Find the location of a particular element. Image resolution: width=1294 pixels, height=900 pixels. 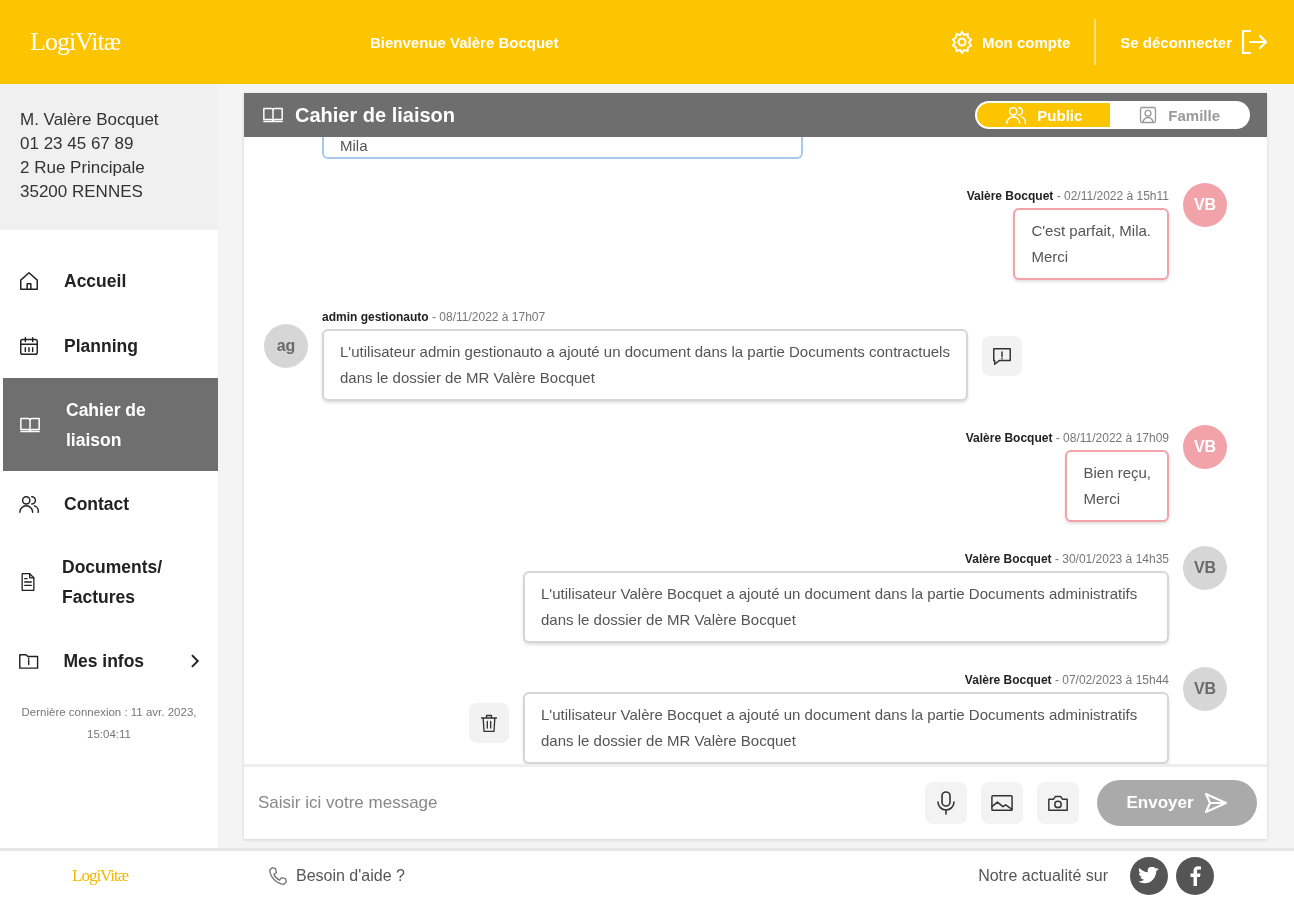

image-button is located at coordinates (1002, 803).